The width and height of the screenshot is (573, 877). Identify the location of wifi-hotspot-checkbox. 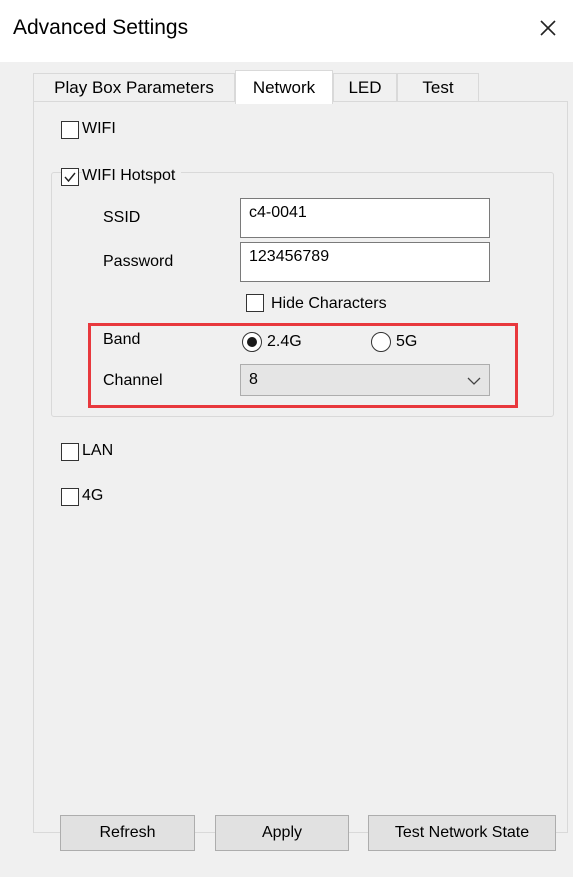
(70, 177).